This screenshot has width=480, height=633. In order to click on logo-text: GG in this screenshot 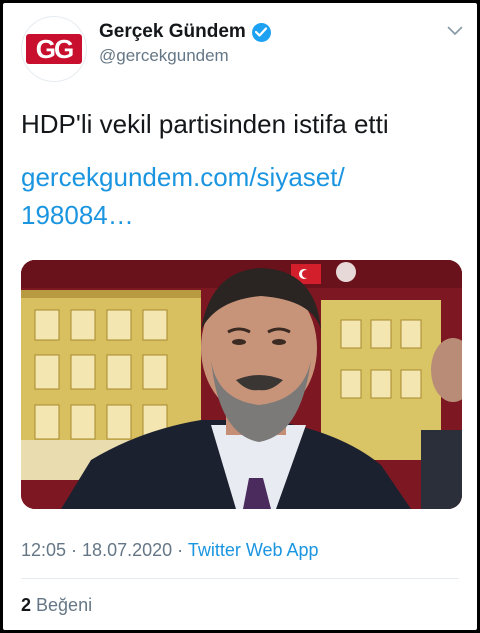, I will do `click(54, 48)`.